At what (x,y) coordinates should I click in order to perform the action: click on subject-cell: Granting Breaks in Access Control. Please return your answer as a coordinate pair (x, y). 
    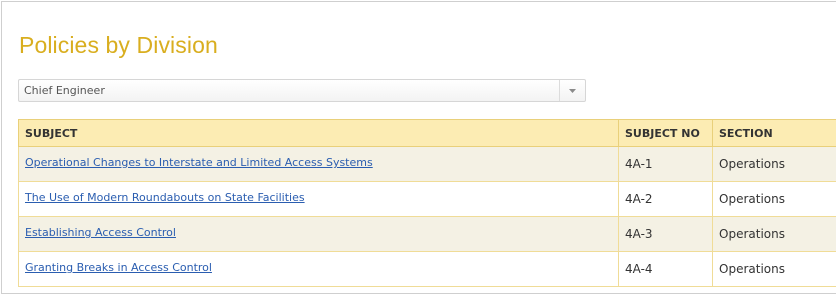
    Looking at the image, I should click on (318, 269).